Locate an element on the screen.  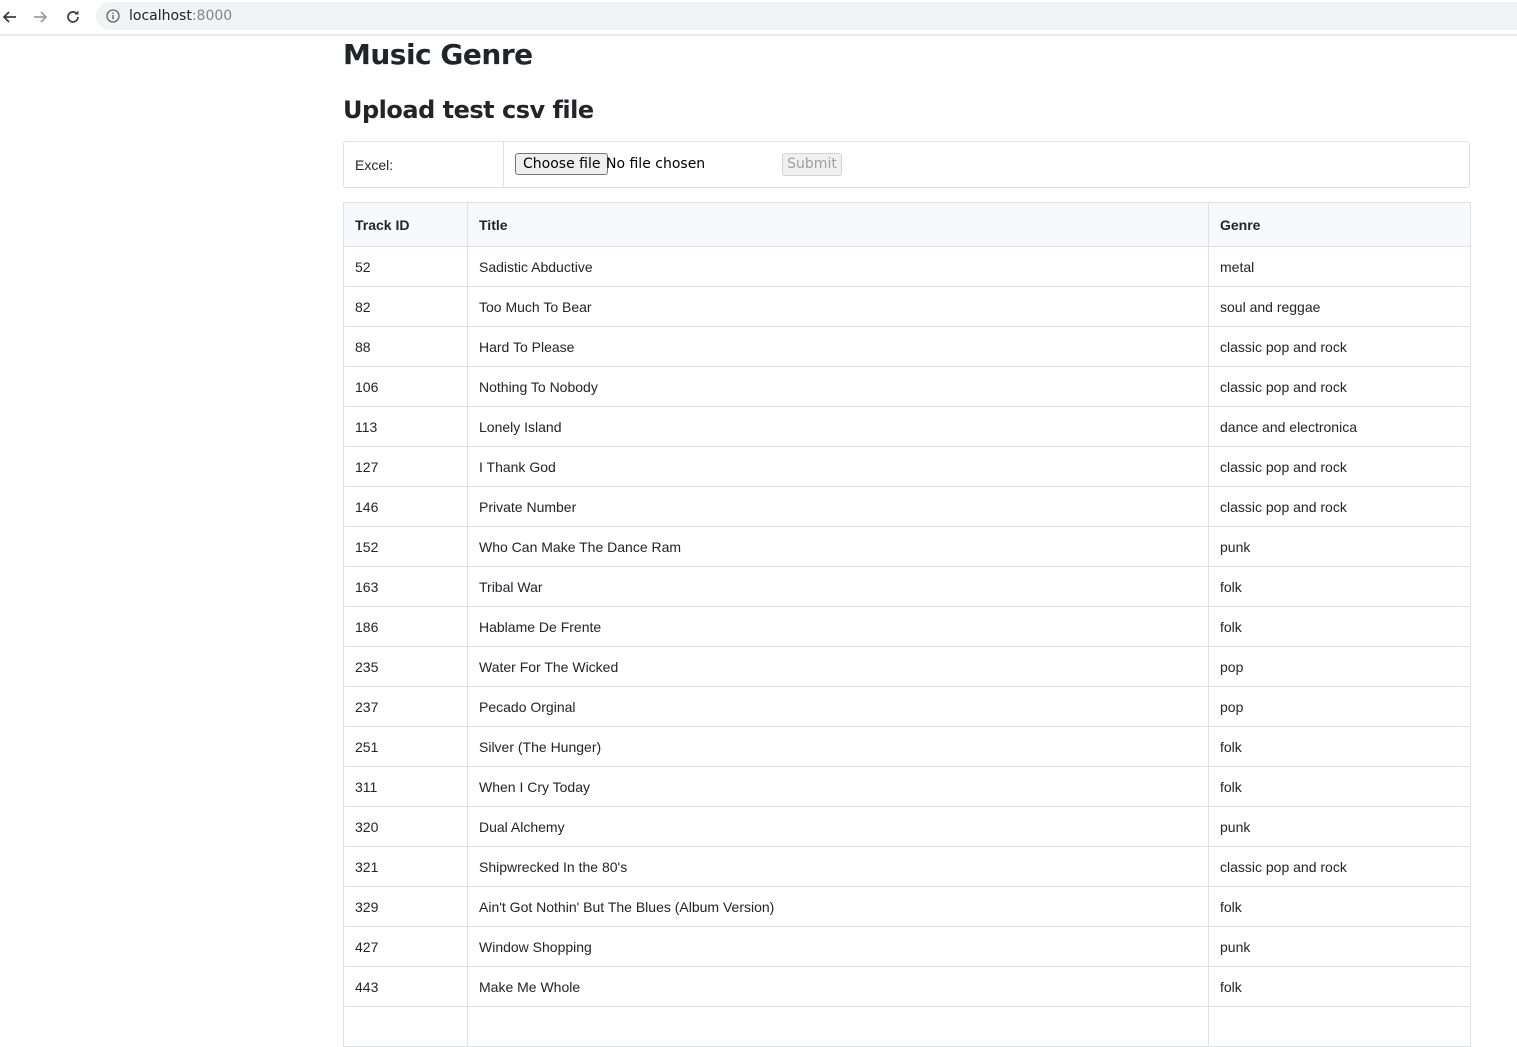
table-row: 82 Too Much To Bear soul and reggae is located at coordinates (907, 306).